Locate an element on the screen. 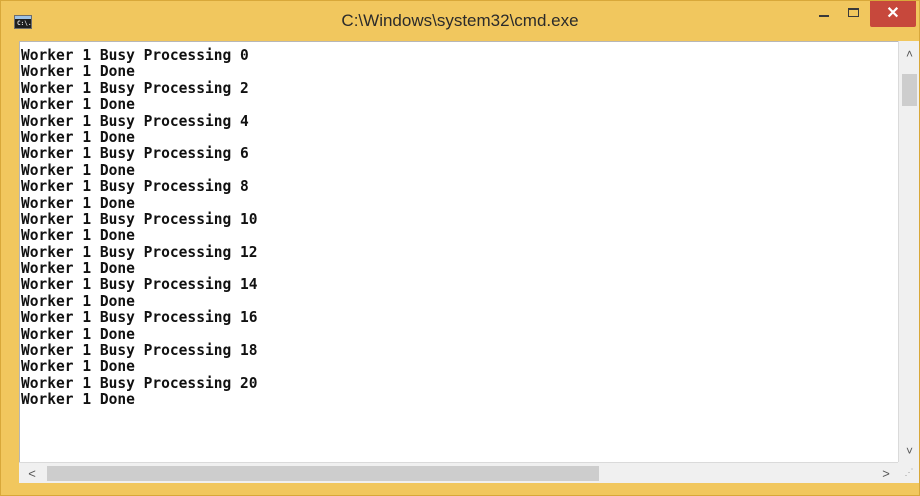  horizontal-scroll-thumb is located at coordinates (323, 473).